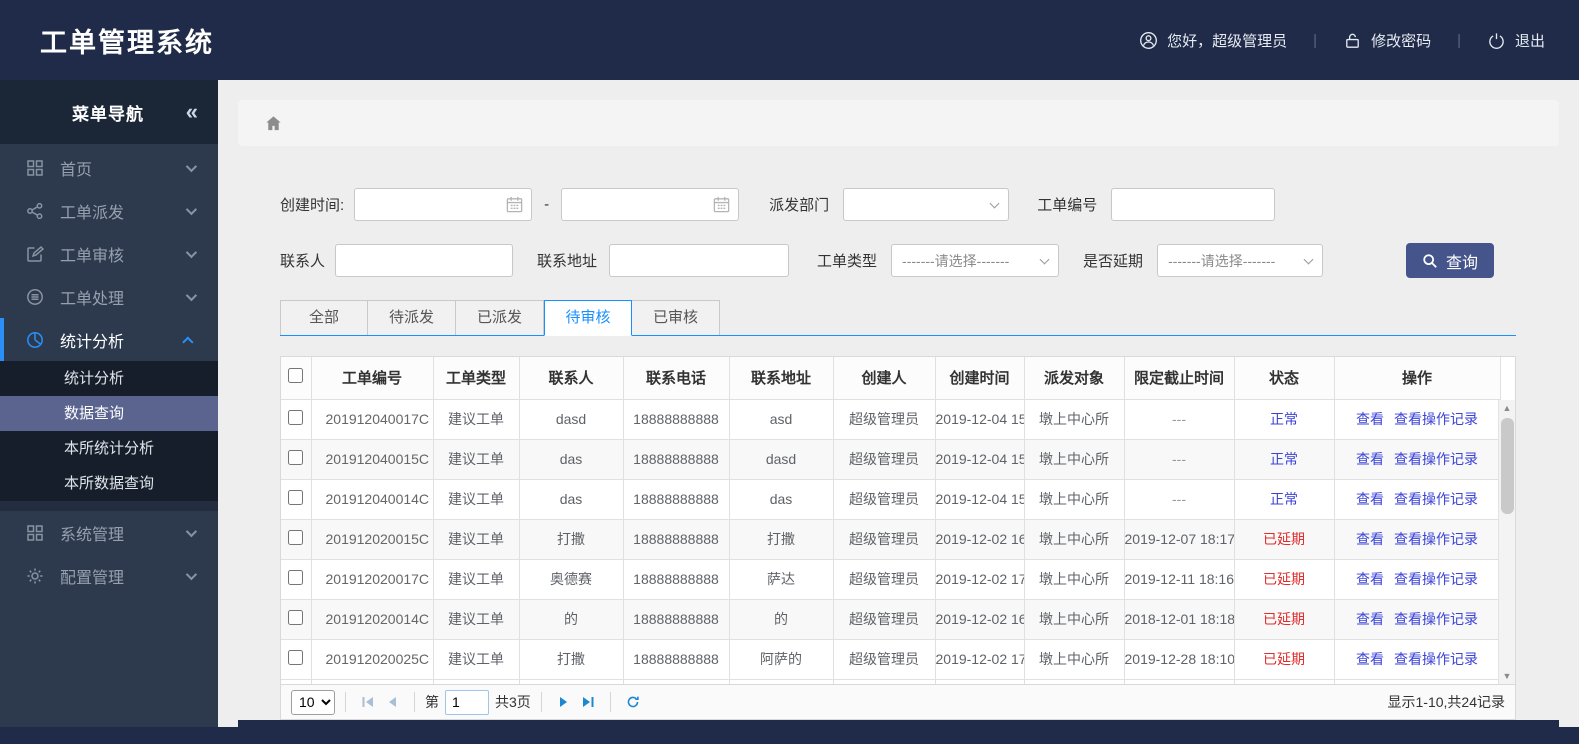  Describe the element at coordinates (676, 459) in the screenshot. I see `cell-phone: 18888888888` at that location.